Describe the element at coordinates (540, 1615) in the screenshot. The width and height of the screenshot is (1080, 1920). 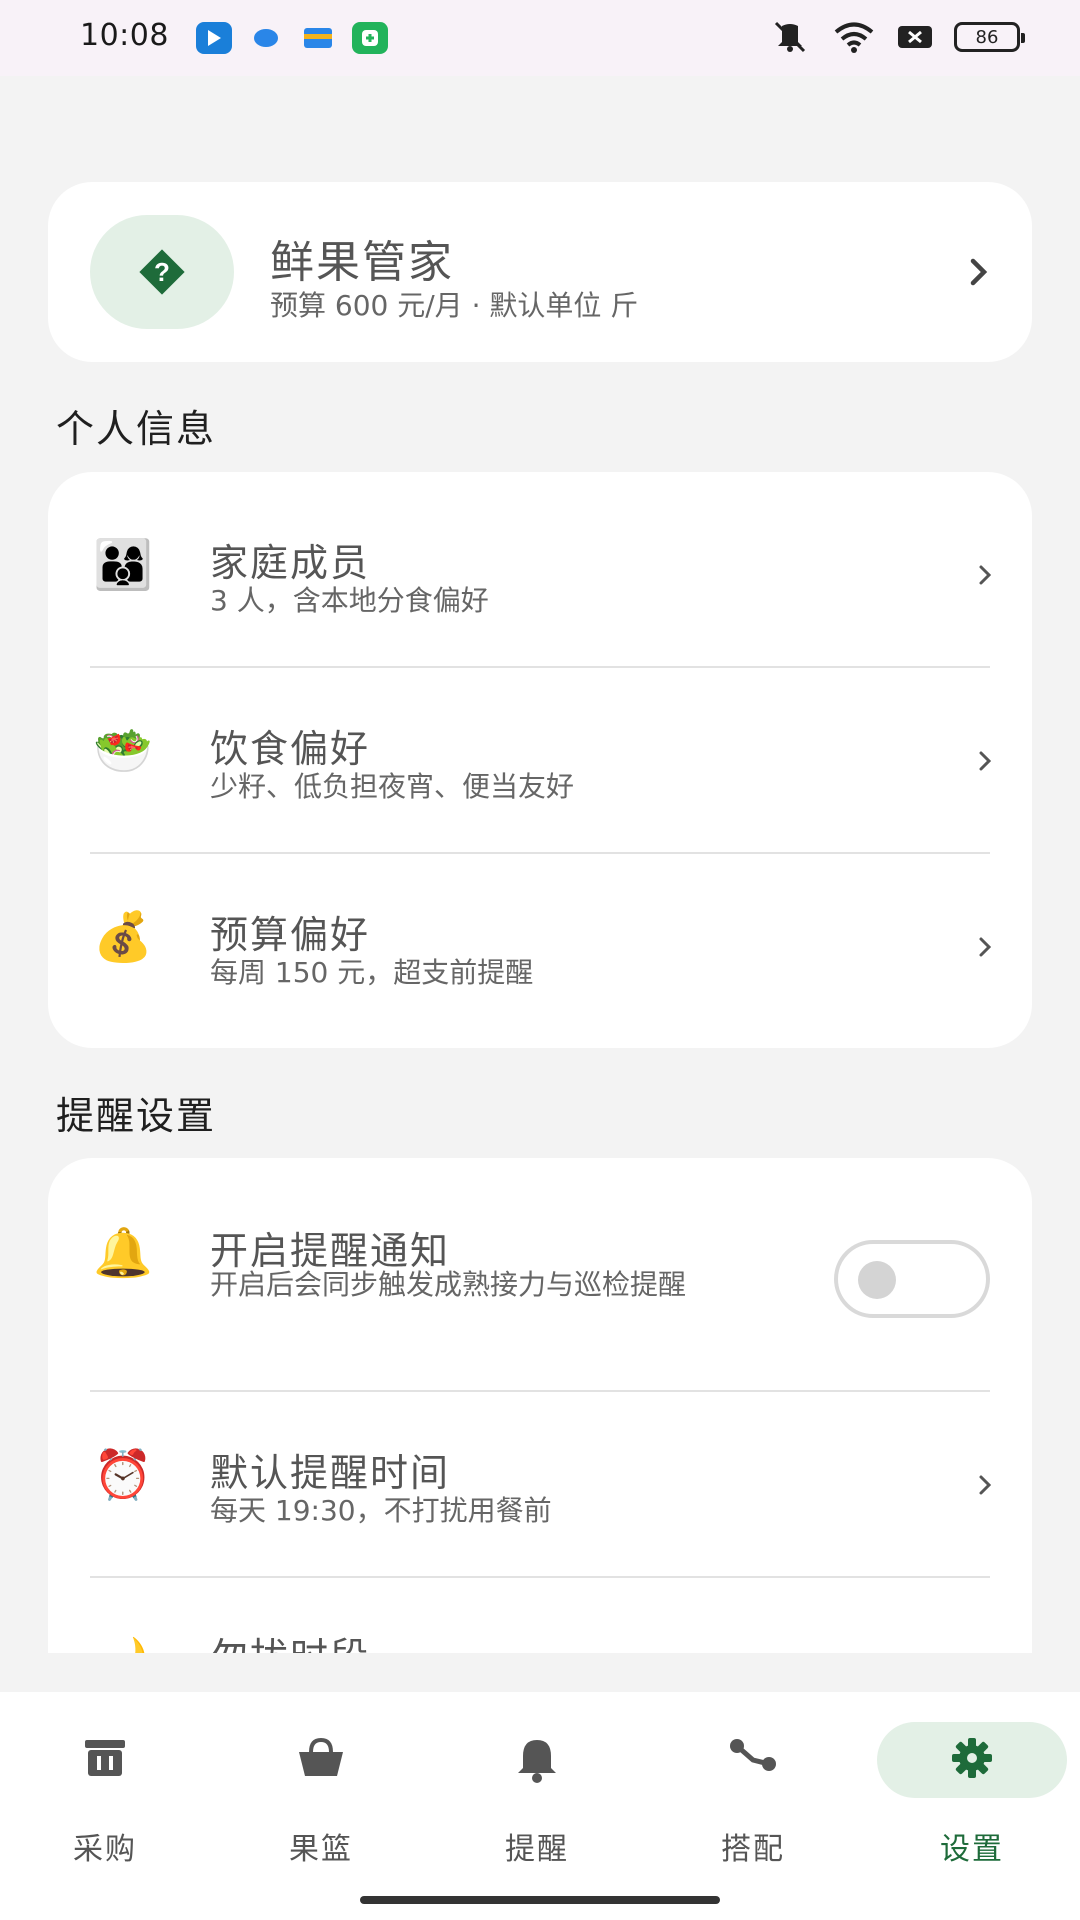
I see `settings-row-quiet-hours: 🌙 勿扰时段` at that location.